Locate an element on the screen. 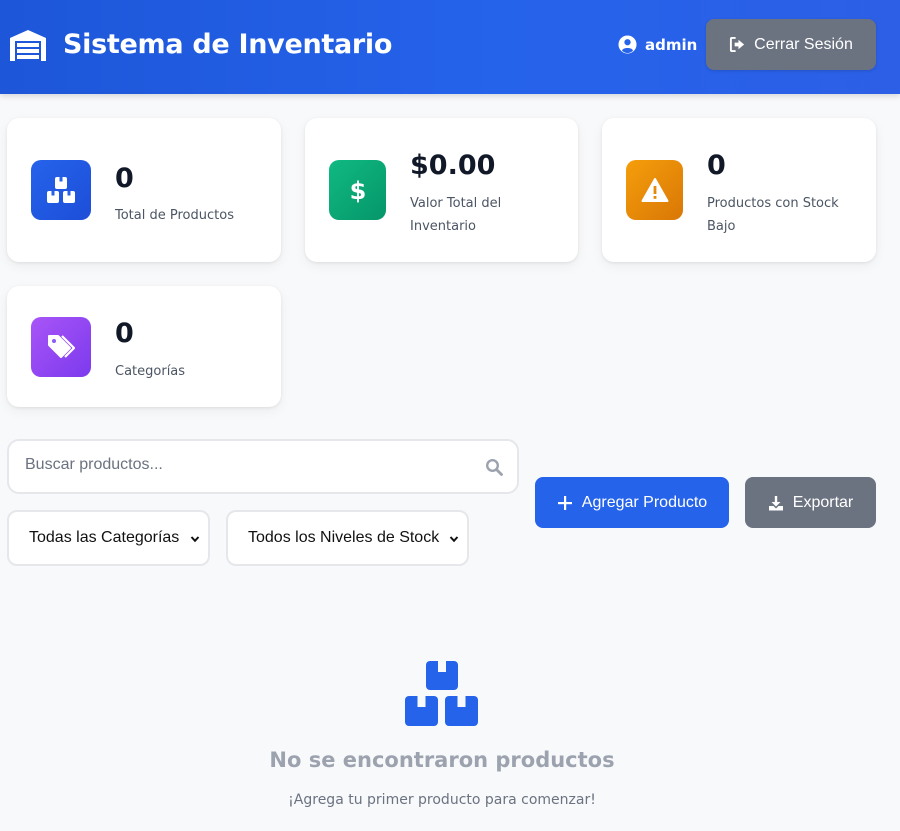 This screenshot has height=831, width=900. warehouse-icon is located at coordinates (28, 45).